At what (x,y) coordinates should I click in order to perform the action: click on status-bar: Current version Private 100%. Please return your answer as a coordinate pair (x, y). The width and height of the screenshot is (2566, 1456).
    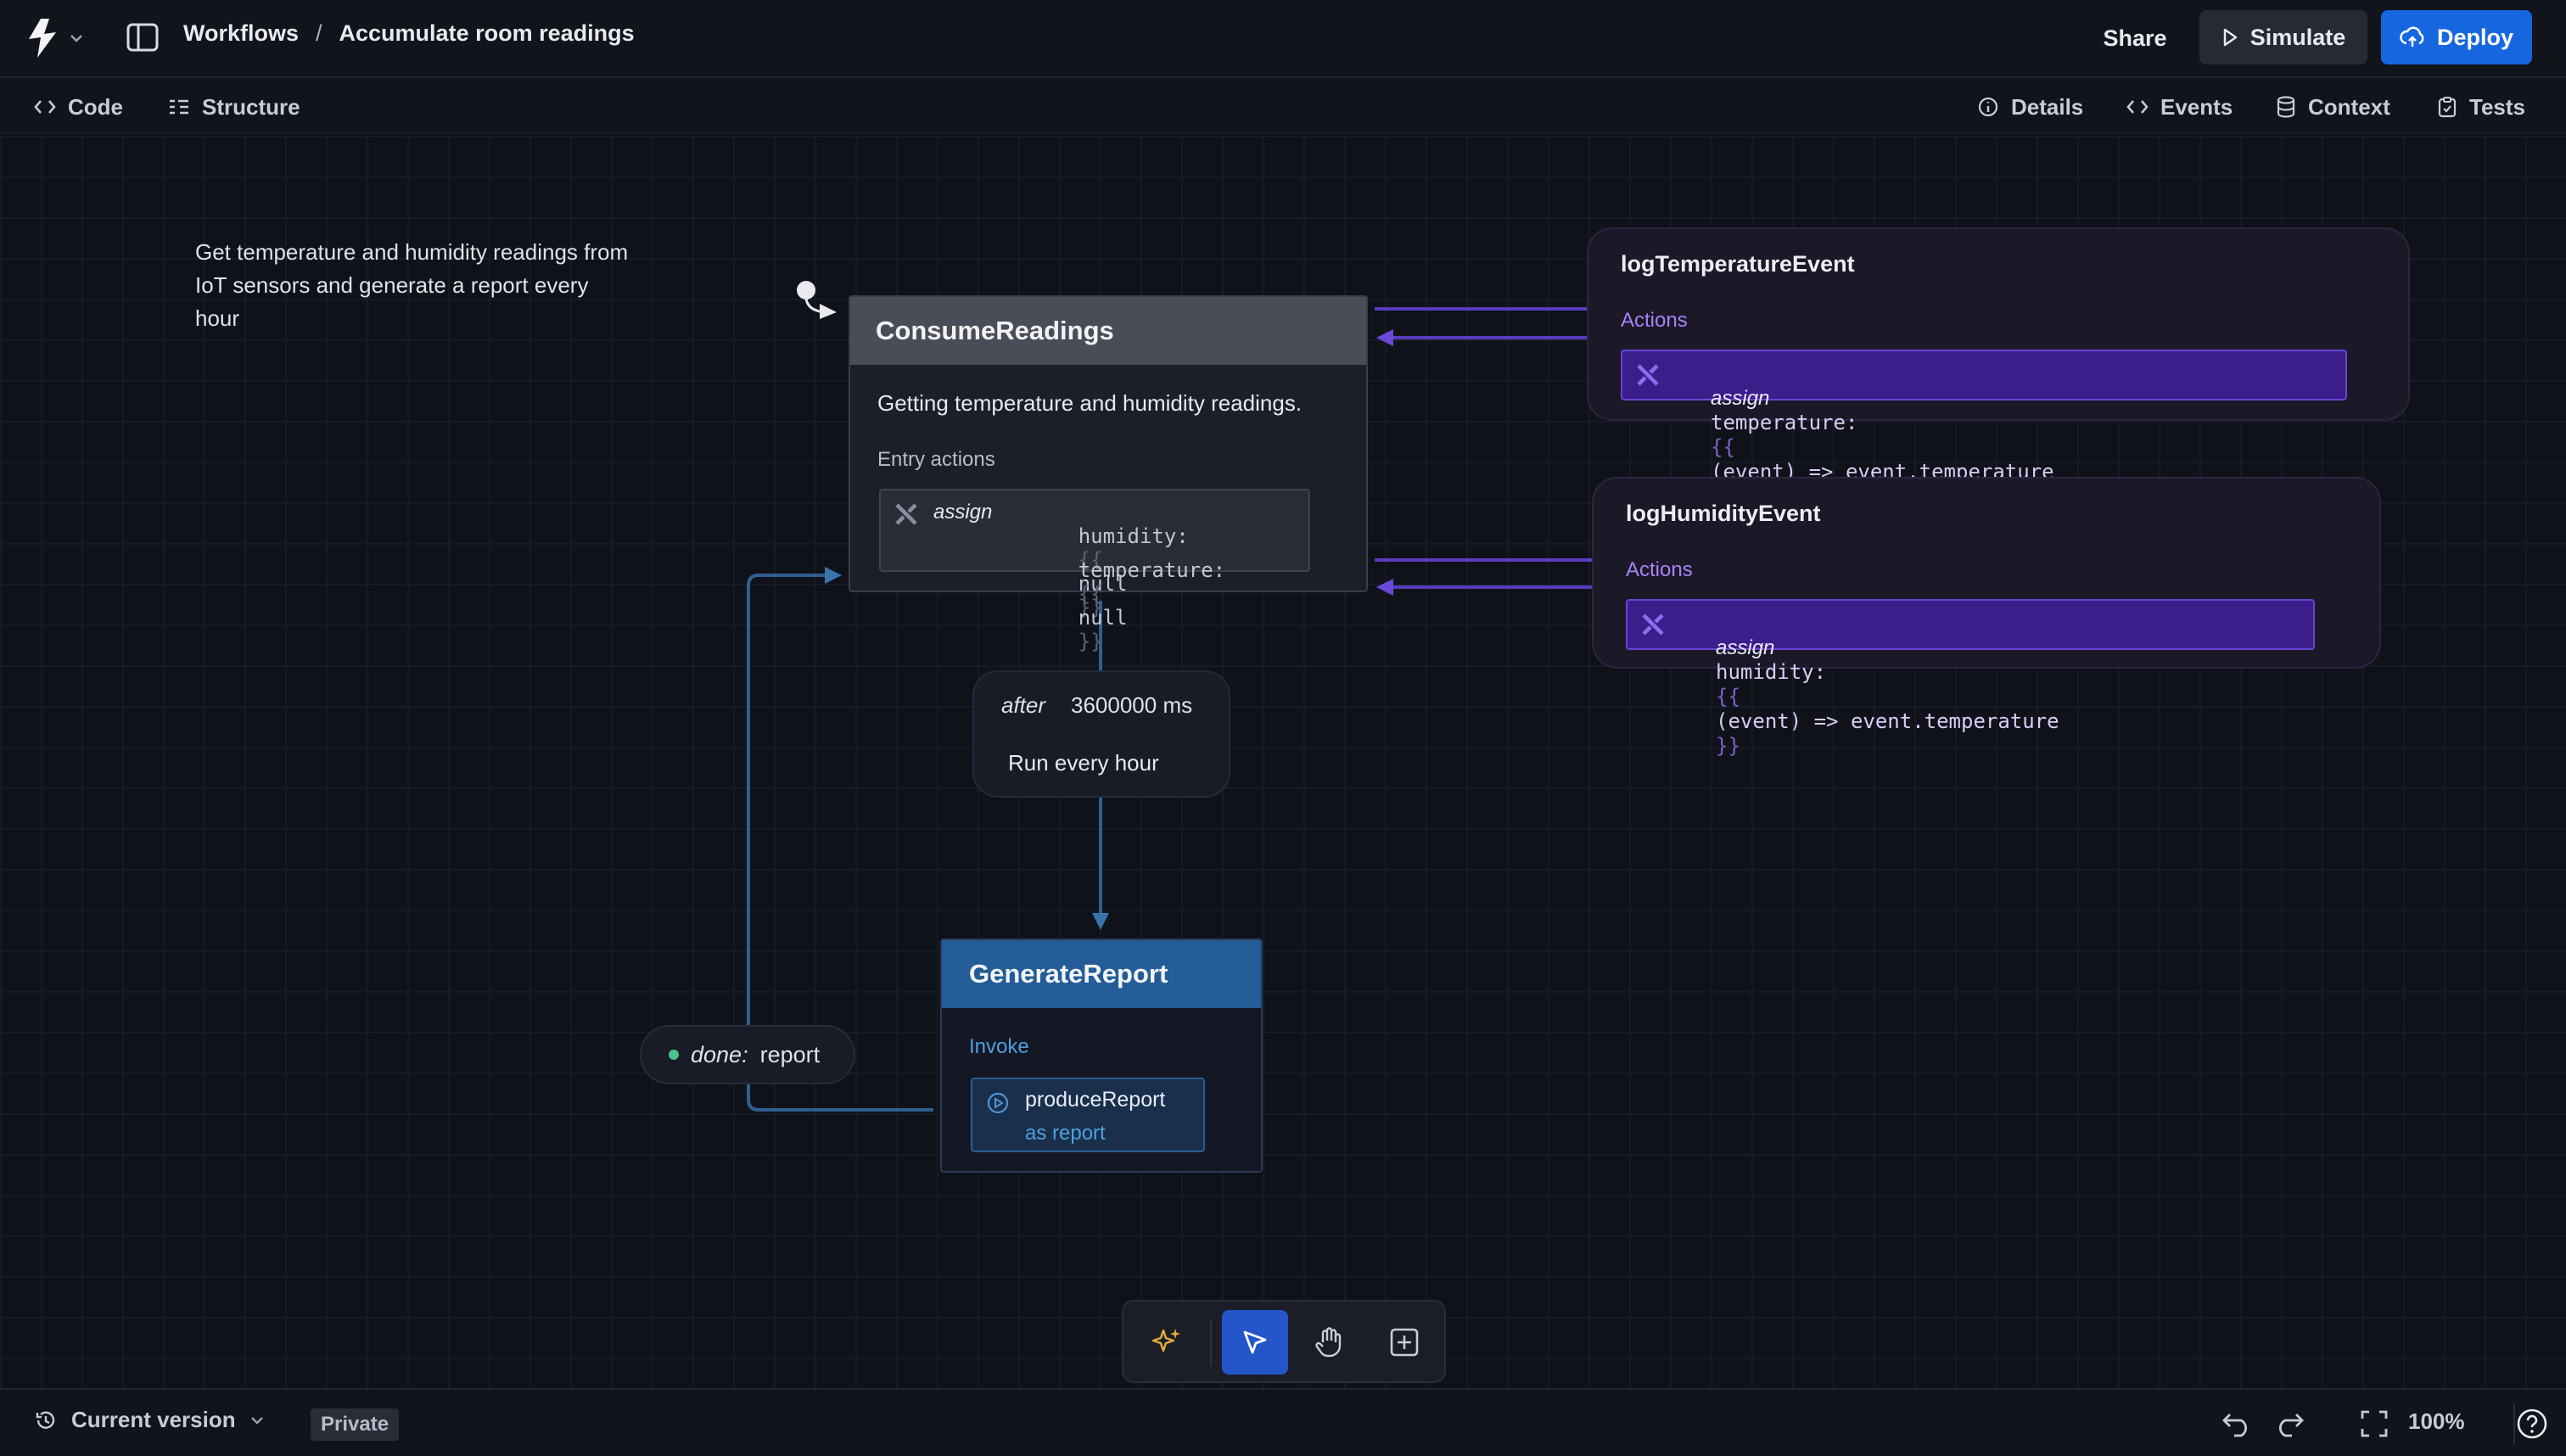
    Looking at the image, I should click on (1283, 1422).